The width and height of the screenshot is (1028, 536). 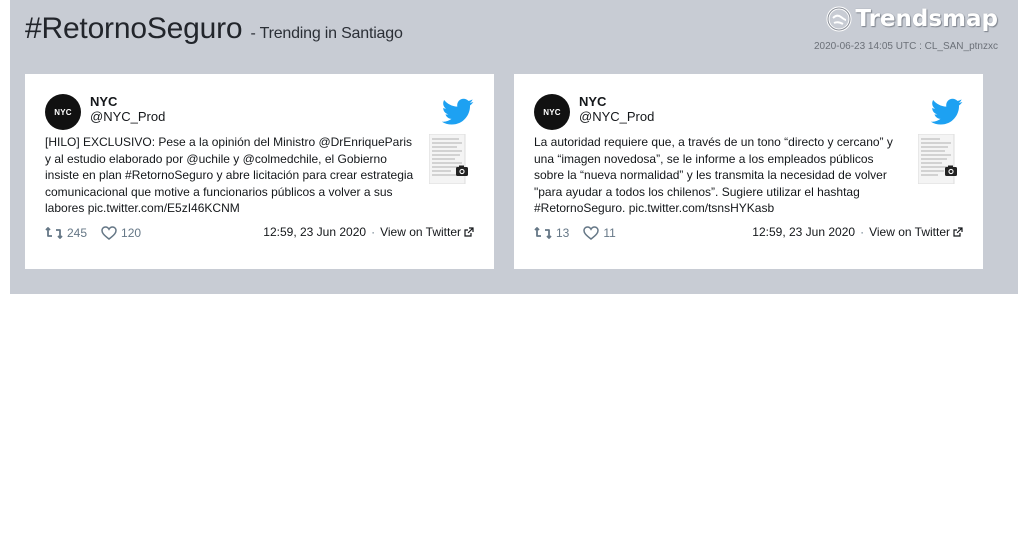 I want to click on like-count: 11, so click(x=609, y=233).